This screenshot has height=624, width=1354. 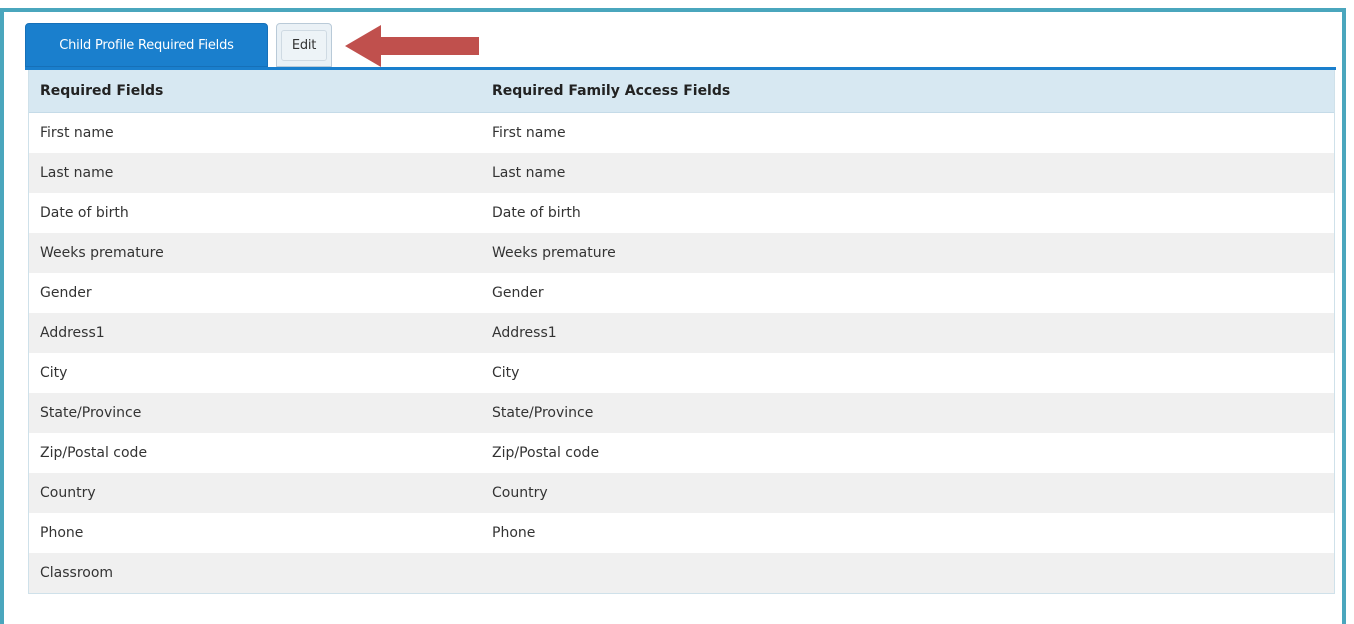 I want to click on family-access-field-cell: Last name, so click(x=907, y=173).